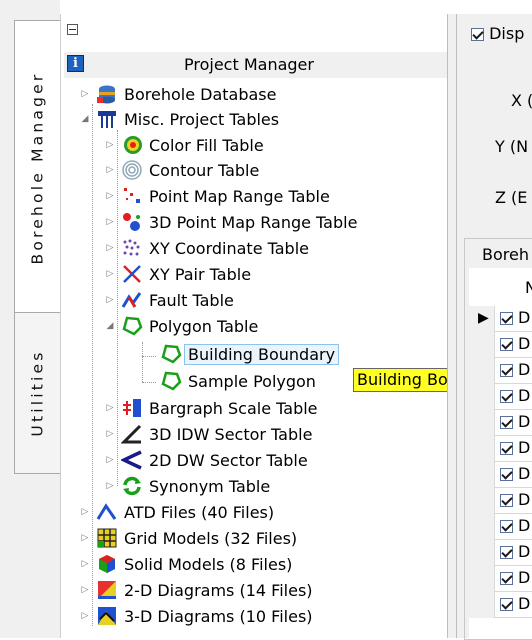 This screenshot has height=640, width=532. What do you see at coordinates (180, 119) in the screenshot?
I see `tree-item-misc-project-tables: ◢ Misc. Project Tables` at bounding box center [180, 119].